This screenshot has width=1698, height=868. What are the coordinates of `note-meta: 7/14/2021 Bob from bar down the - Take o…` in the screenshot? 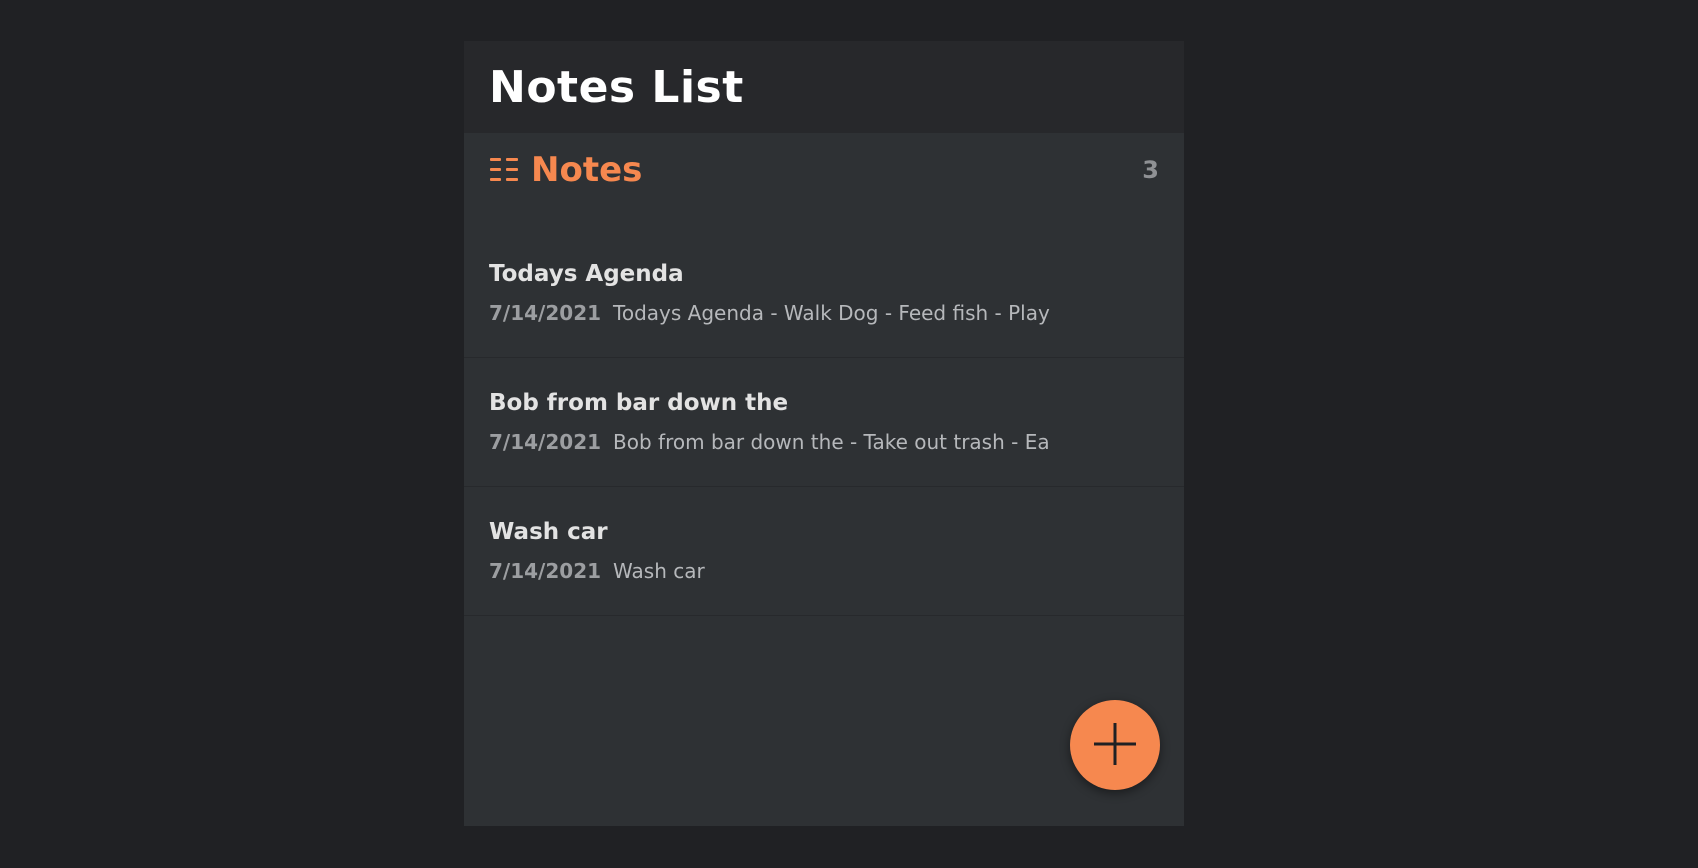 It's located at (824, 442).